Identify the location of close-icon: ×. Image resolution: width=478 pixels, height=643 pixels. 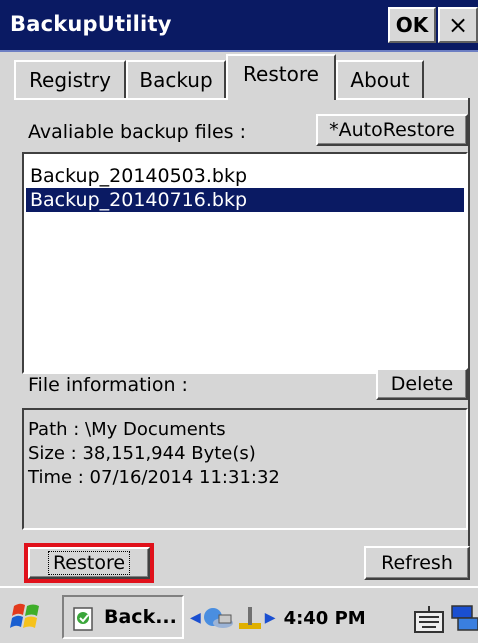
(458, 25).